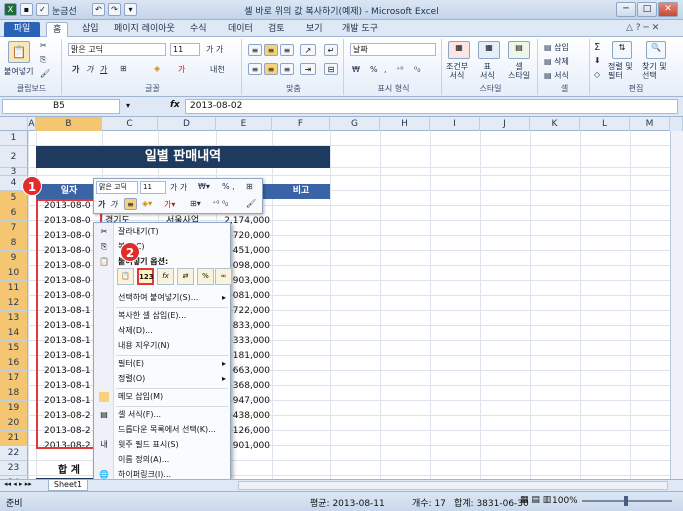 This screenshot has height=511, width=683. What do you see at coordinates (14, 333) in the screenshot?
I see `row-header-14: 14` at bounding box center [14, 333].